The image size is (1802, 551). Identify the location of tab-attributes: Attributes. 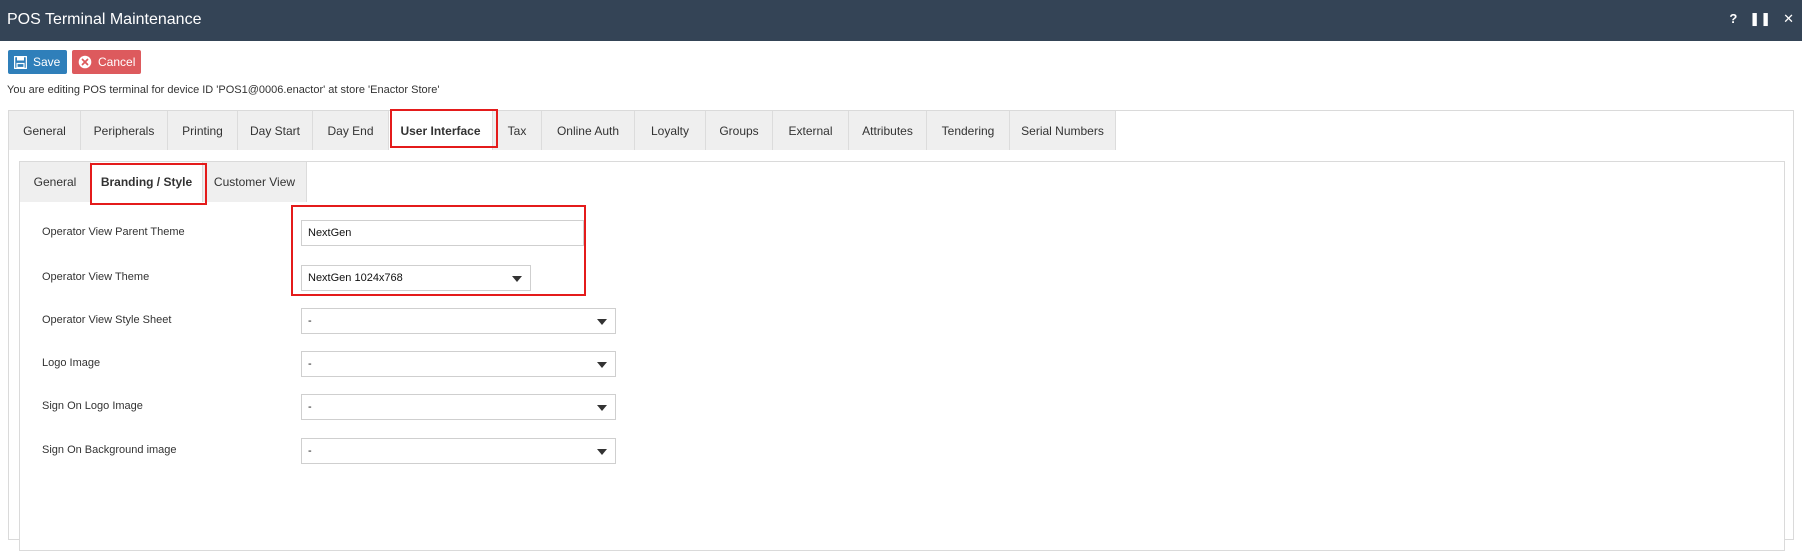
(888, 130).